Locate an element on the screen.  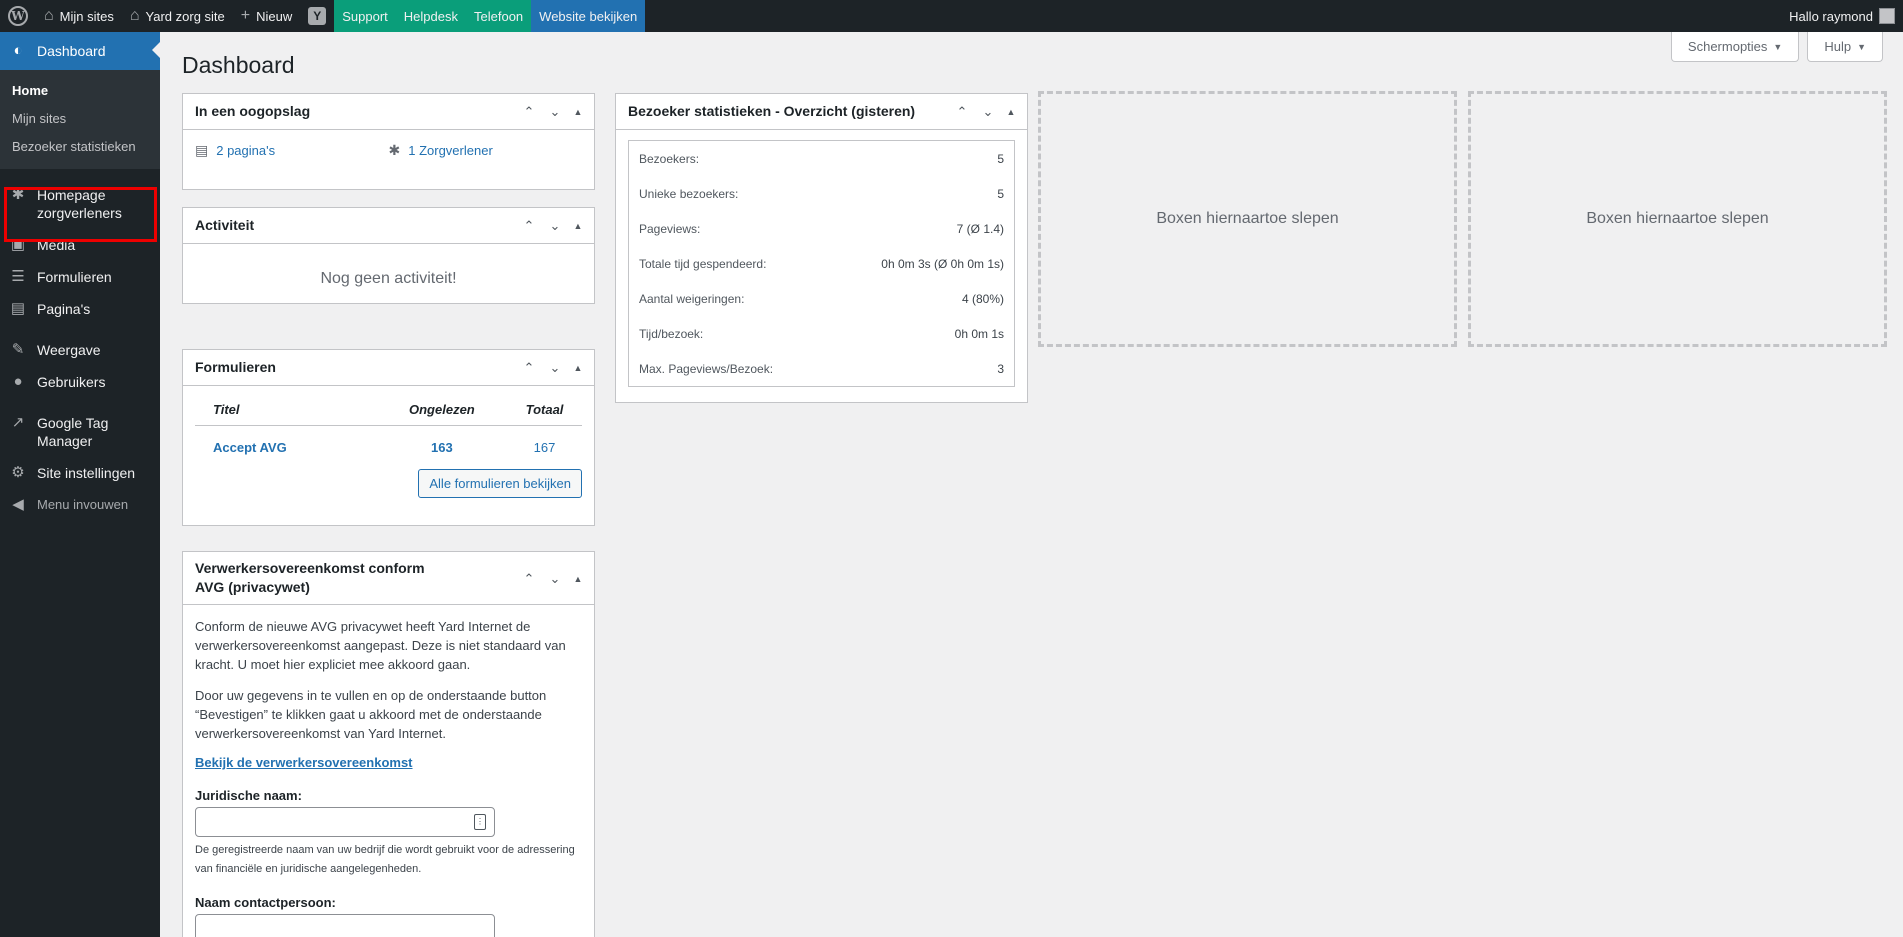
person-icon: ✱ is located at coordinates (394, 150).